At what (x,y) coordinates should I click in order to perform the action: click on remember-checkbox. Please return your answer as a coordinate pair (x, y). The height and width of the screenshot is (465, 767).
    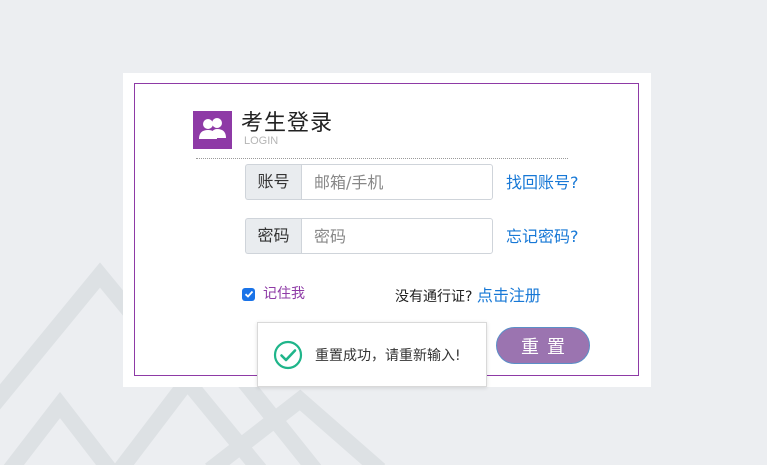
    Looking at the image, I should click on (248, 294).